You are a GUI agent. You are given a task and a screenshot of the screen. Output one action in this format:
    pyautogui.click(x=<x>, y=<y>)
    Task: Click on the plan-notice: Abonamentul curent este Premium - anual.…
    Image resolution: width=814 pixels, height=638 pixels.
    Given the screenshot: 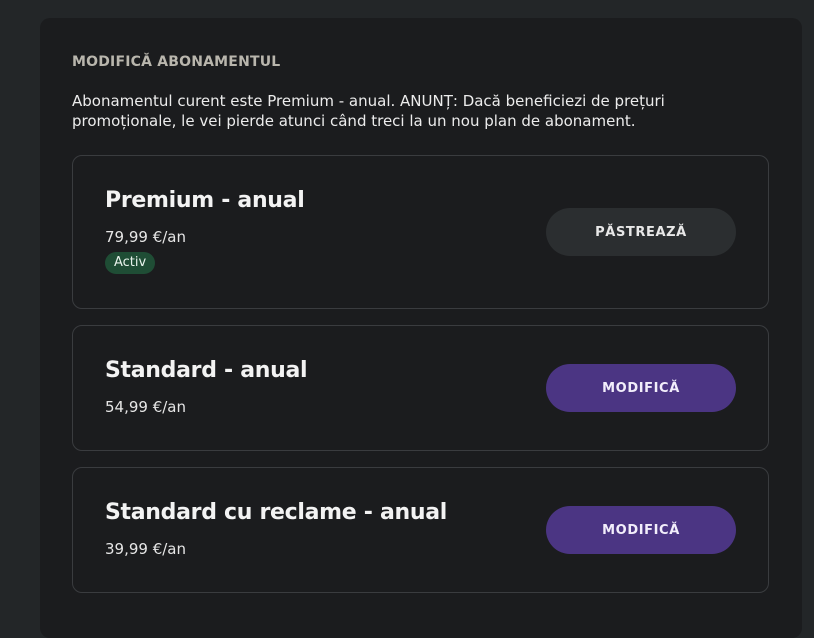 What is the action you would take?
    pyautogui.click(x=368, y=111)
    